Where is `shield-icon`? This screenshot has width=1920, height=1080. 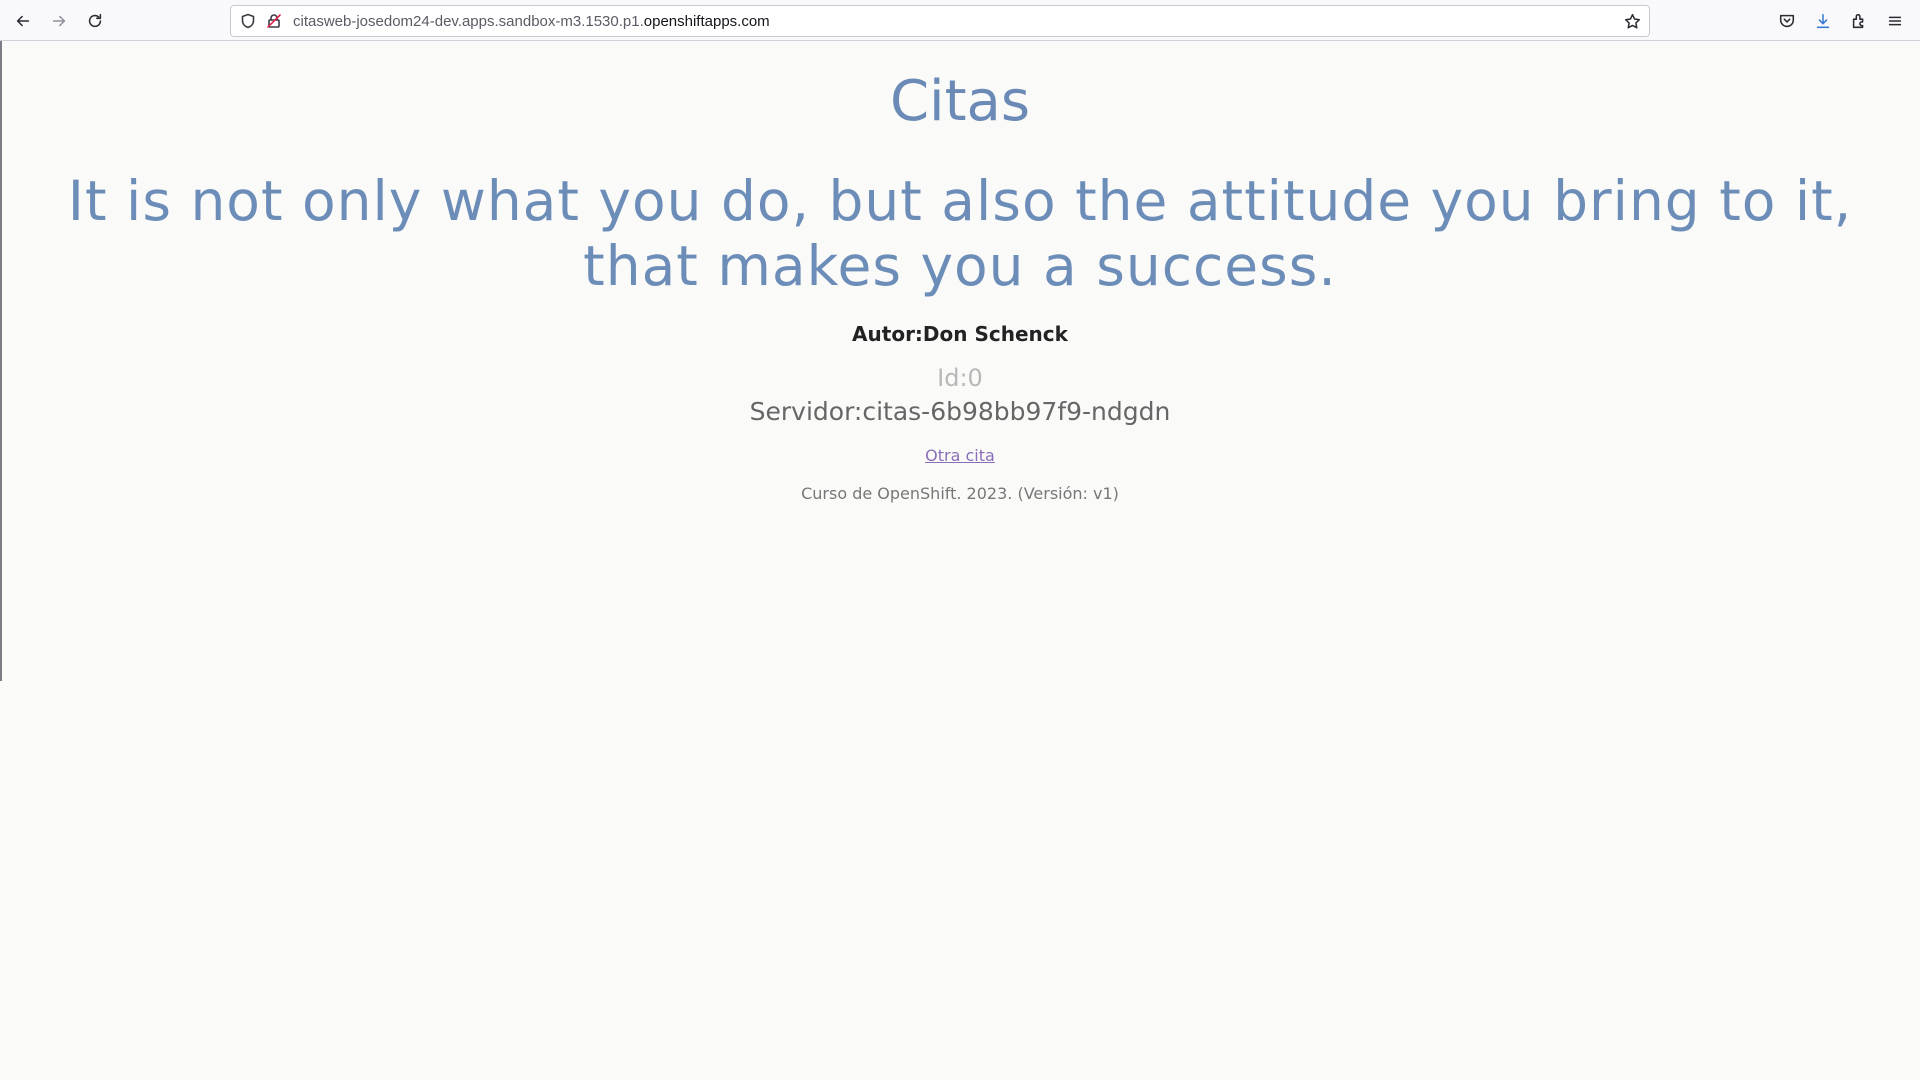 shield-icon is located at coordinates (248, 21).